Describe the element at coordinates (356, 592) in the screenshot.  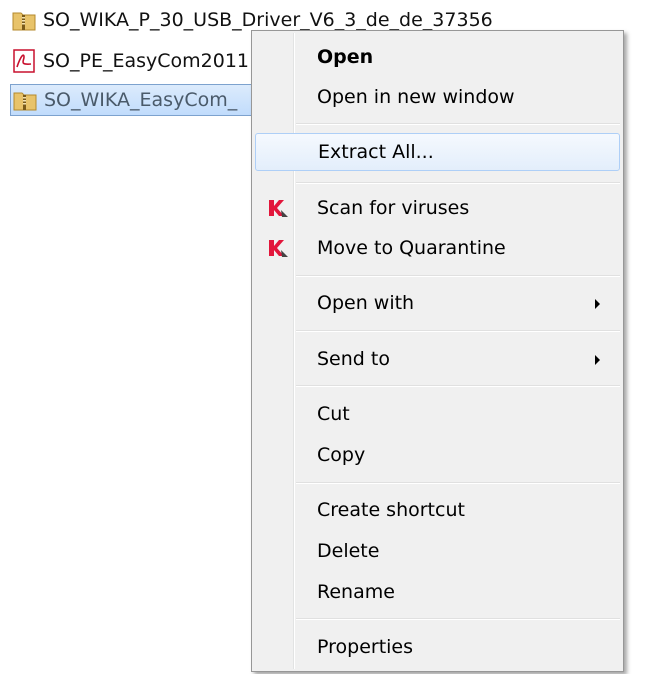
I see `menu-item-label: Rename` at that location.